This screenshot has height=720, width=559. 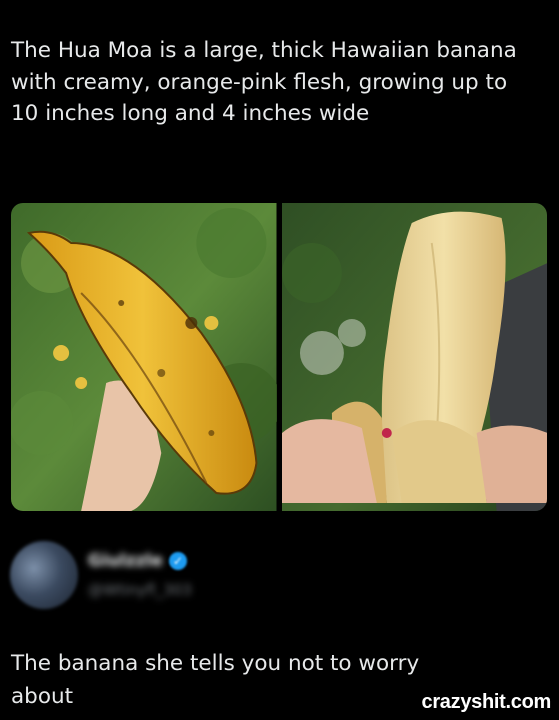 I want to click on verified-check-icon: ✓, so click(x=177, y=561).